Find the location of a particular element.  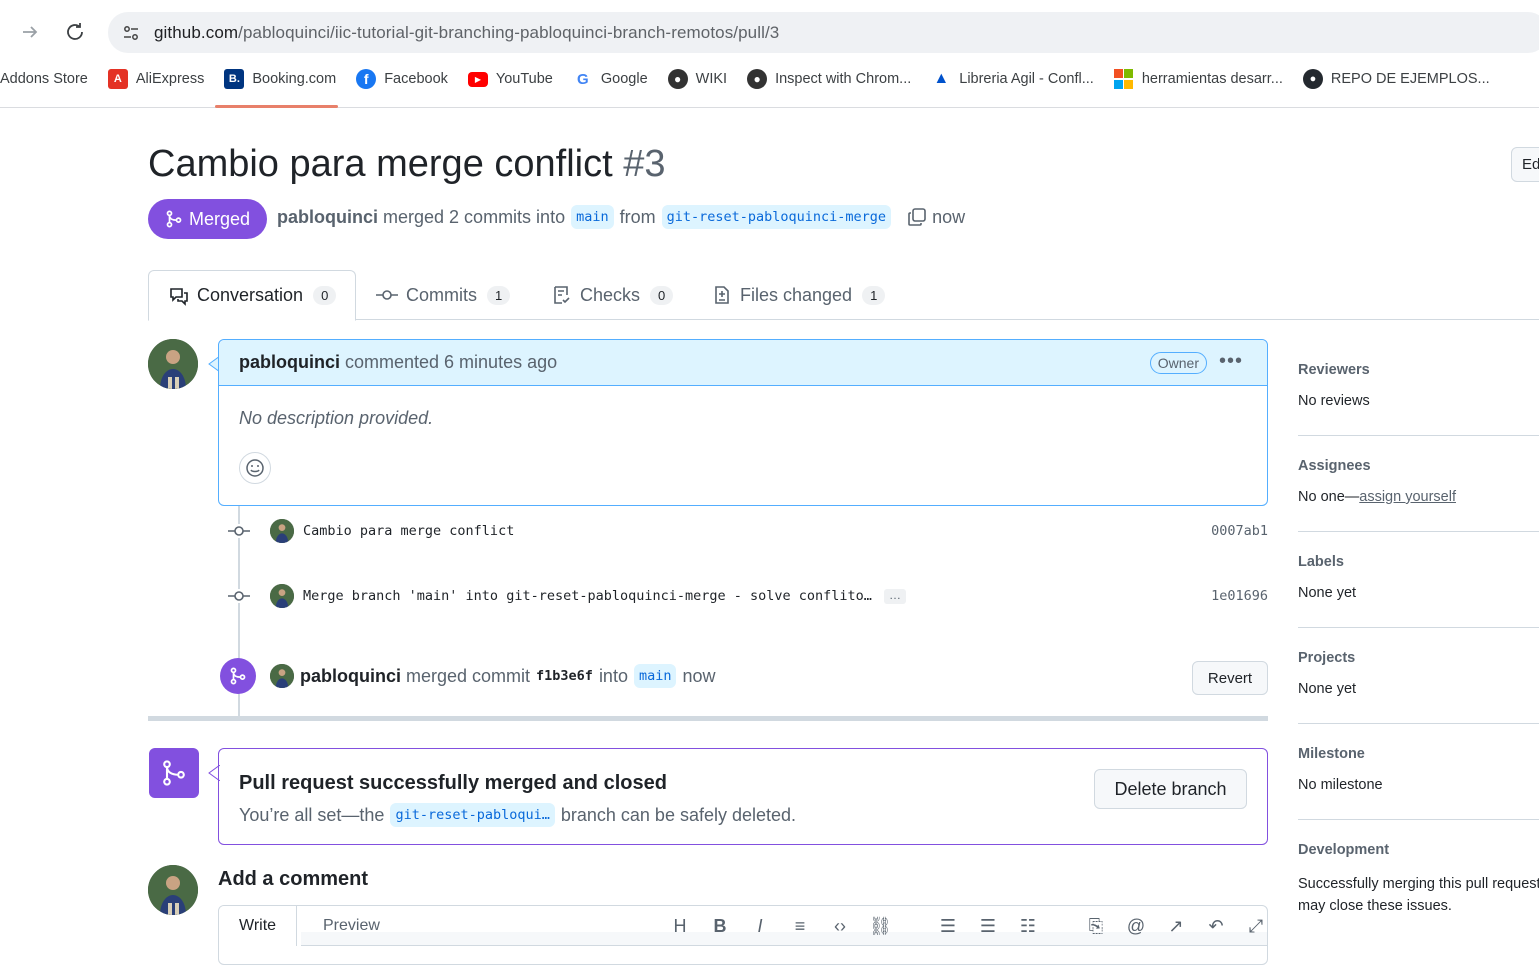

checklist-icon is located at coordinates (562, 295).